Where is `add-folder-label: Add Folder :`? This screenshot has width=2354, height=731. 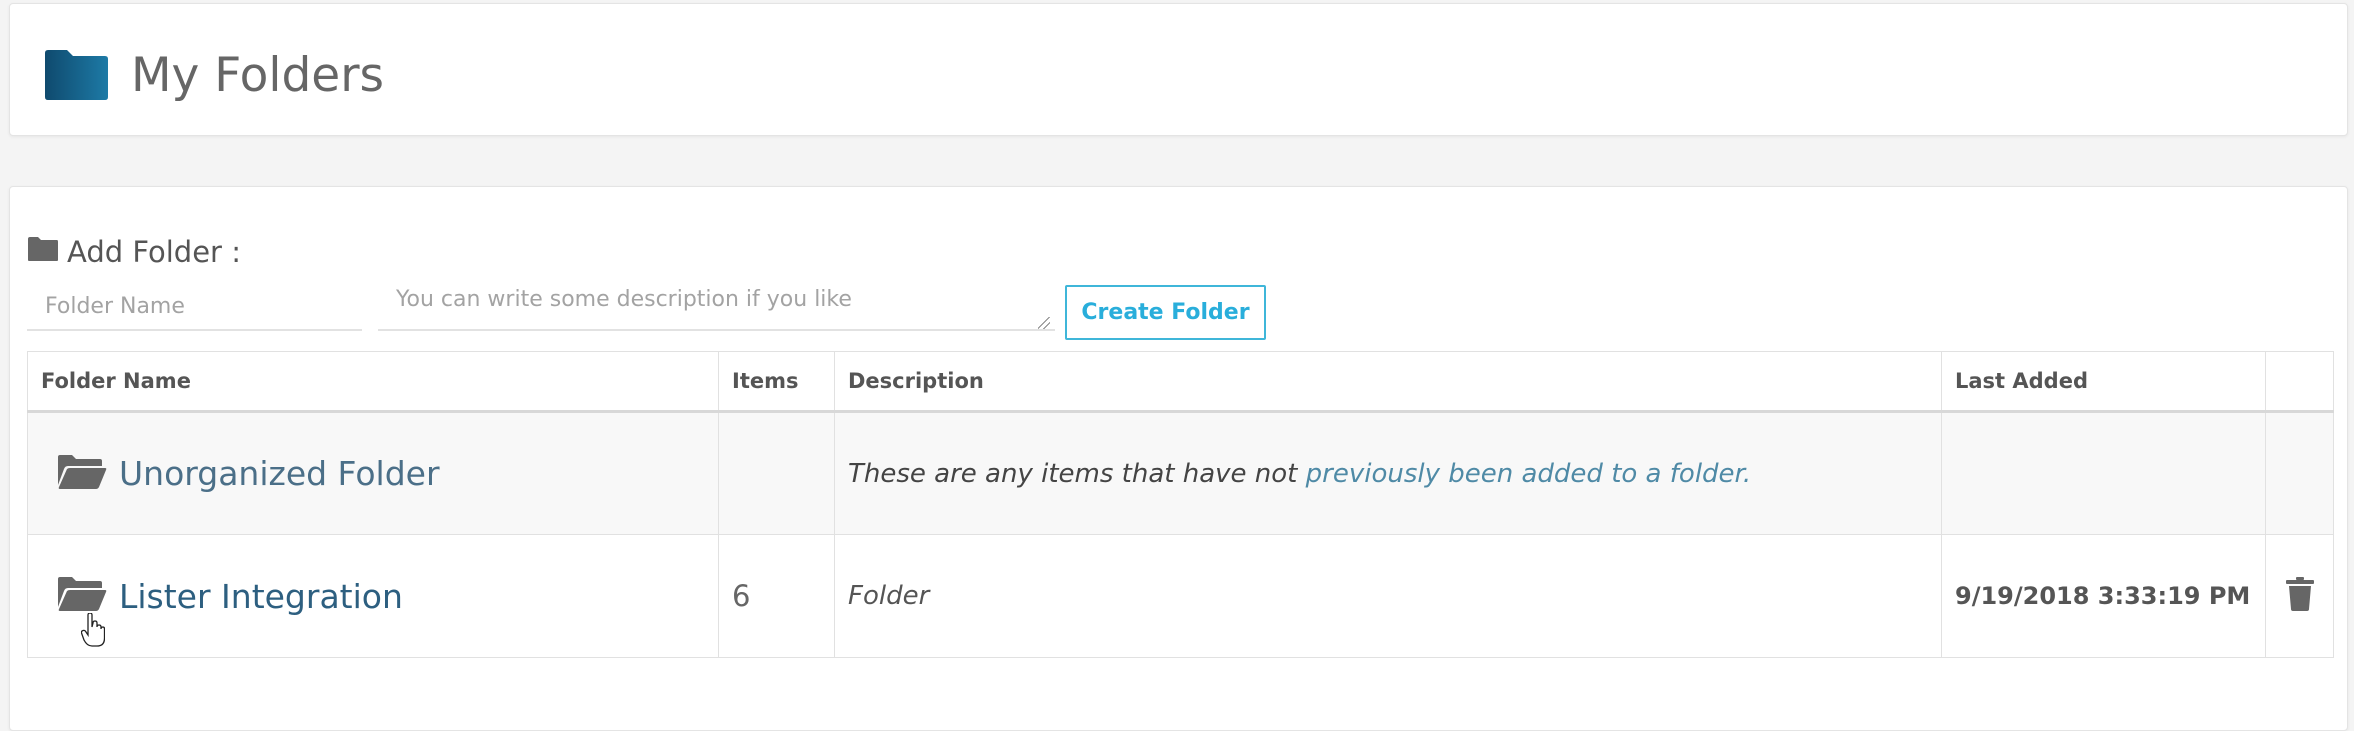
add-folder-label: Add Folder : is located at coordinates (154, 252).